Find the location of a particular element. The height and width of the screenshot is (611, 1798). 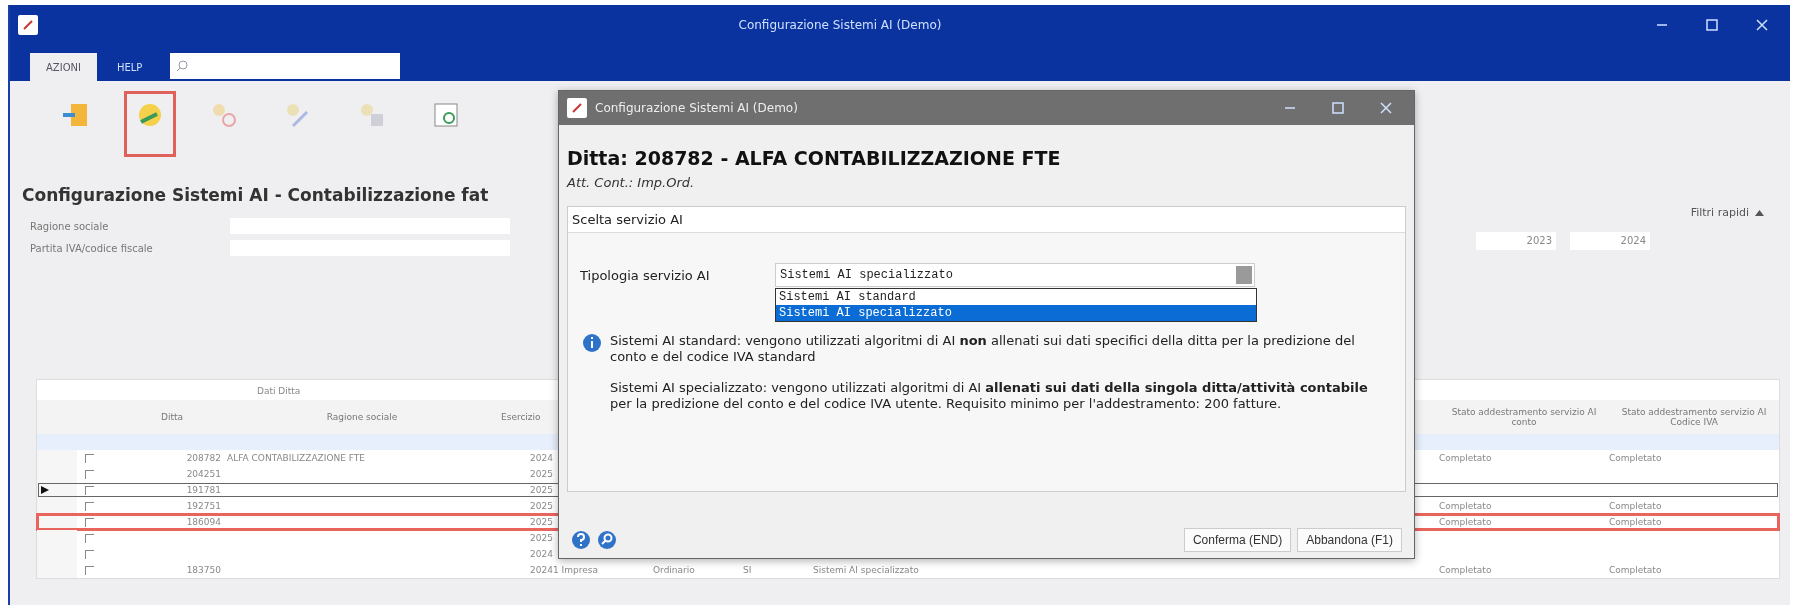

filter-label: Partita IVA/codice fiscale is located at coordinates (92, 248).